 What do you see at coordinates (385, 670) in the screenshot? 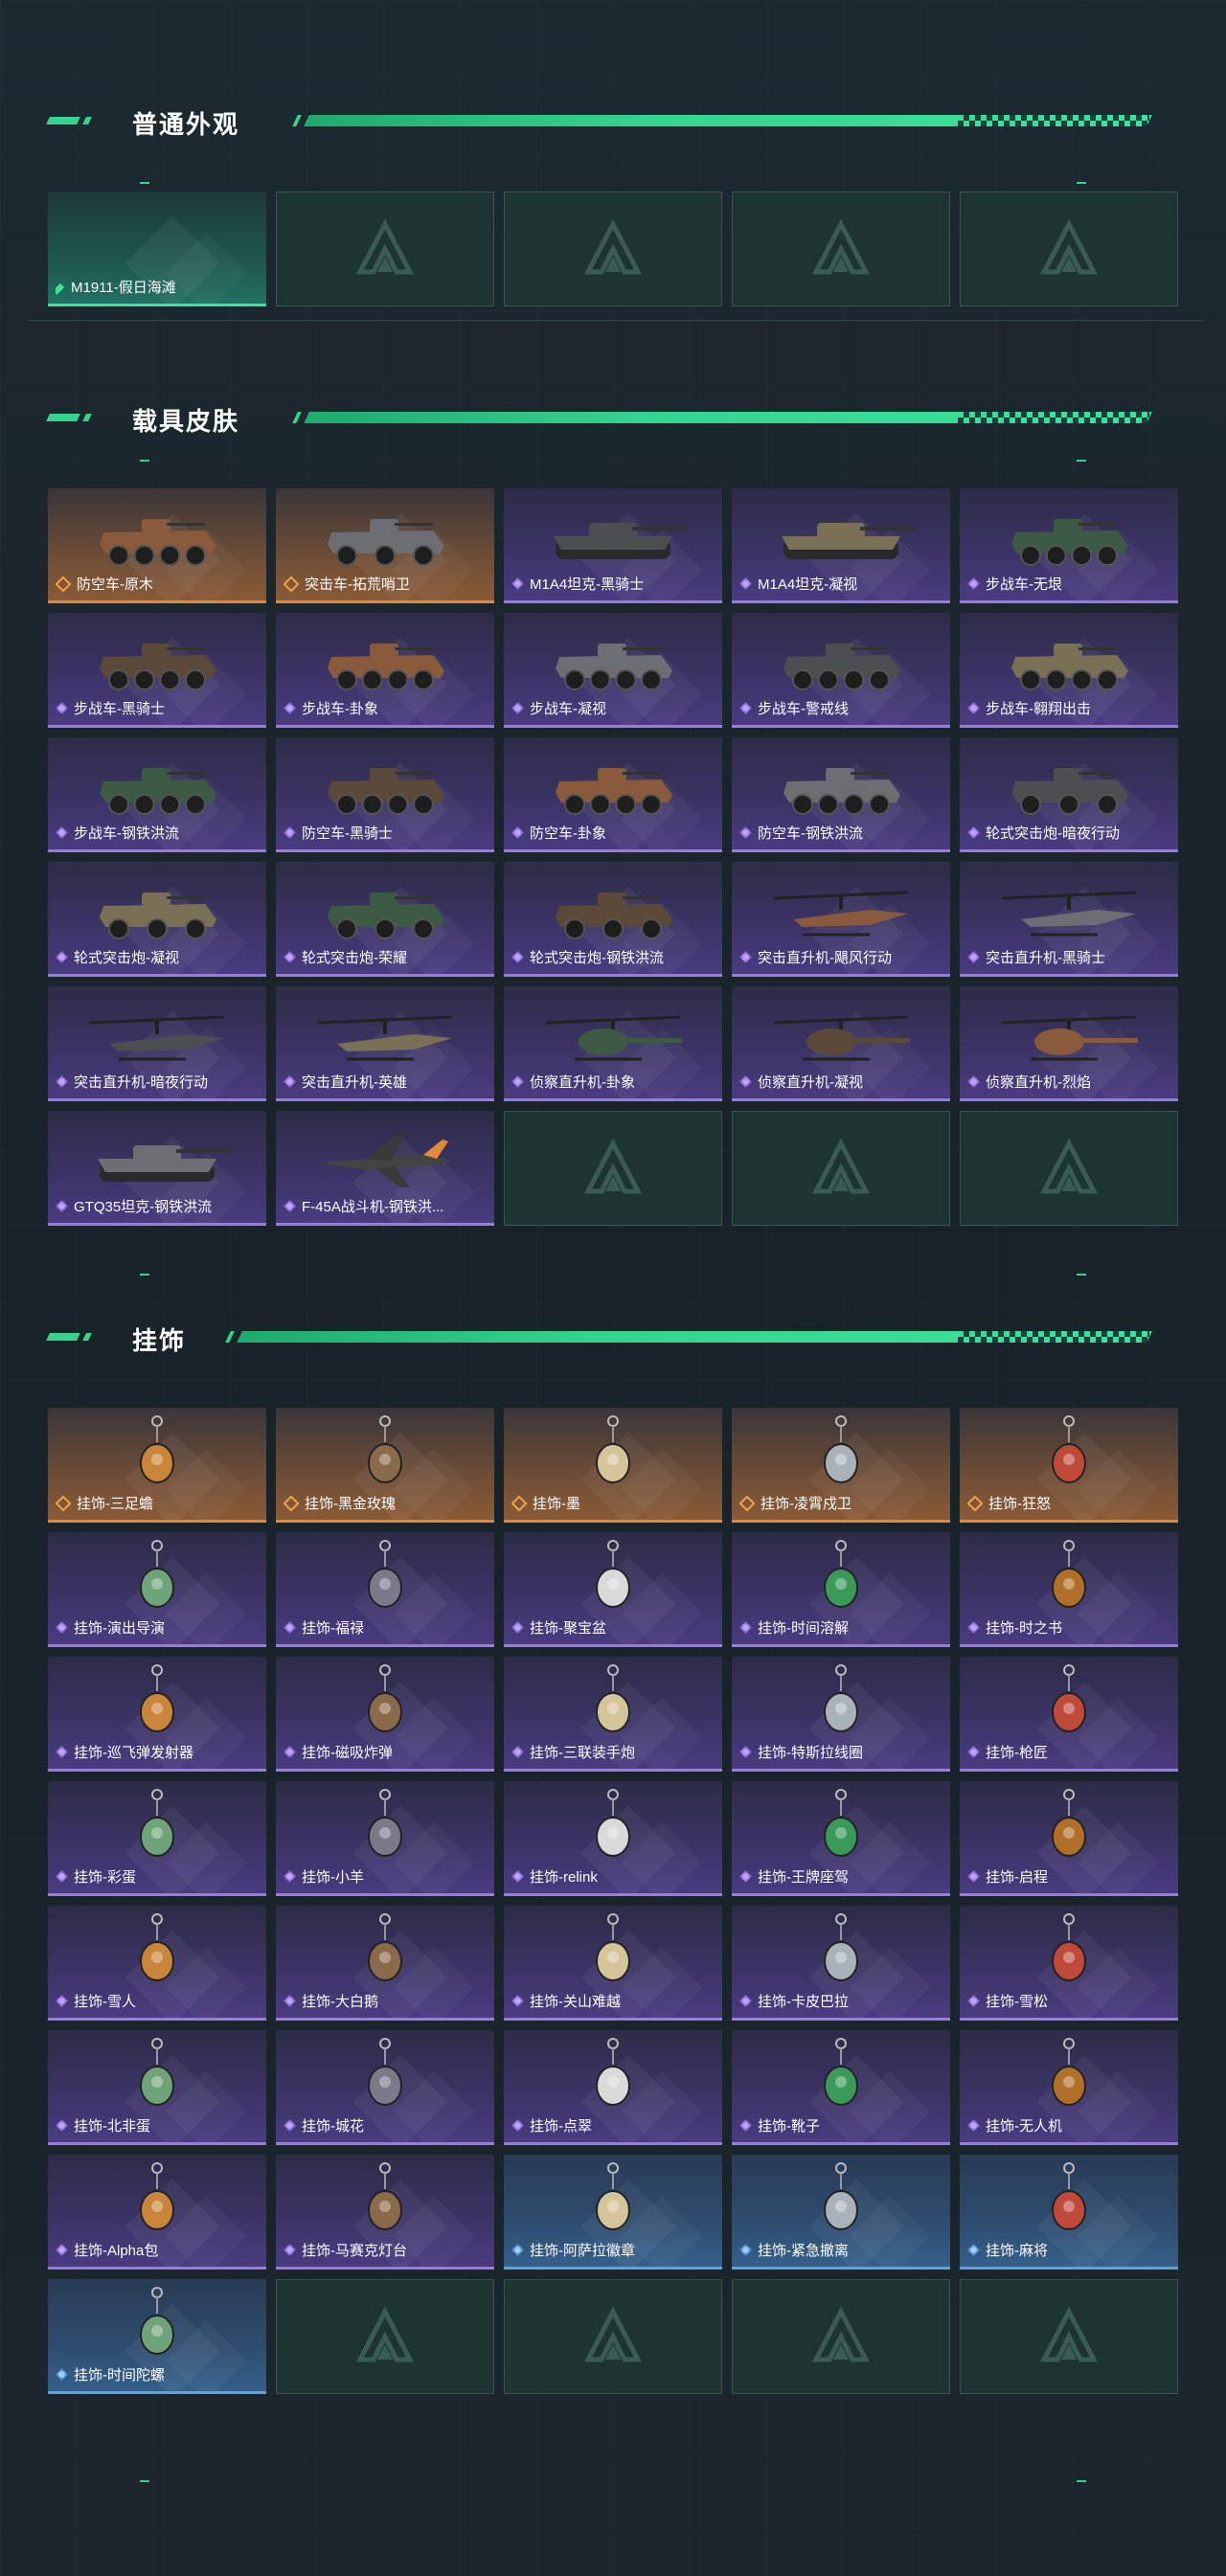
I see `item-card: 步战车-卦象` at bounding box center [385, 670].